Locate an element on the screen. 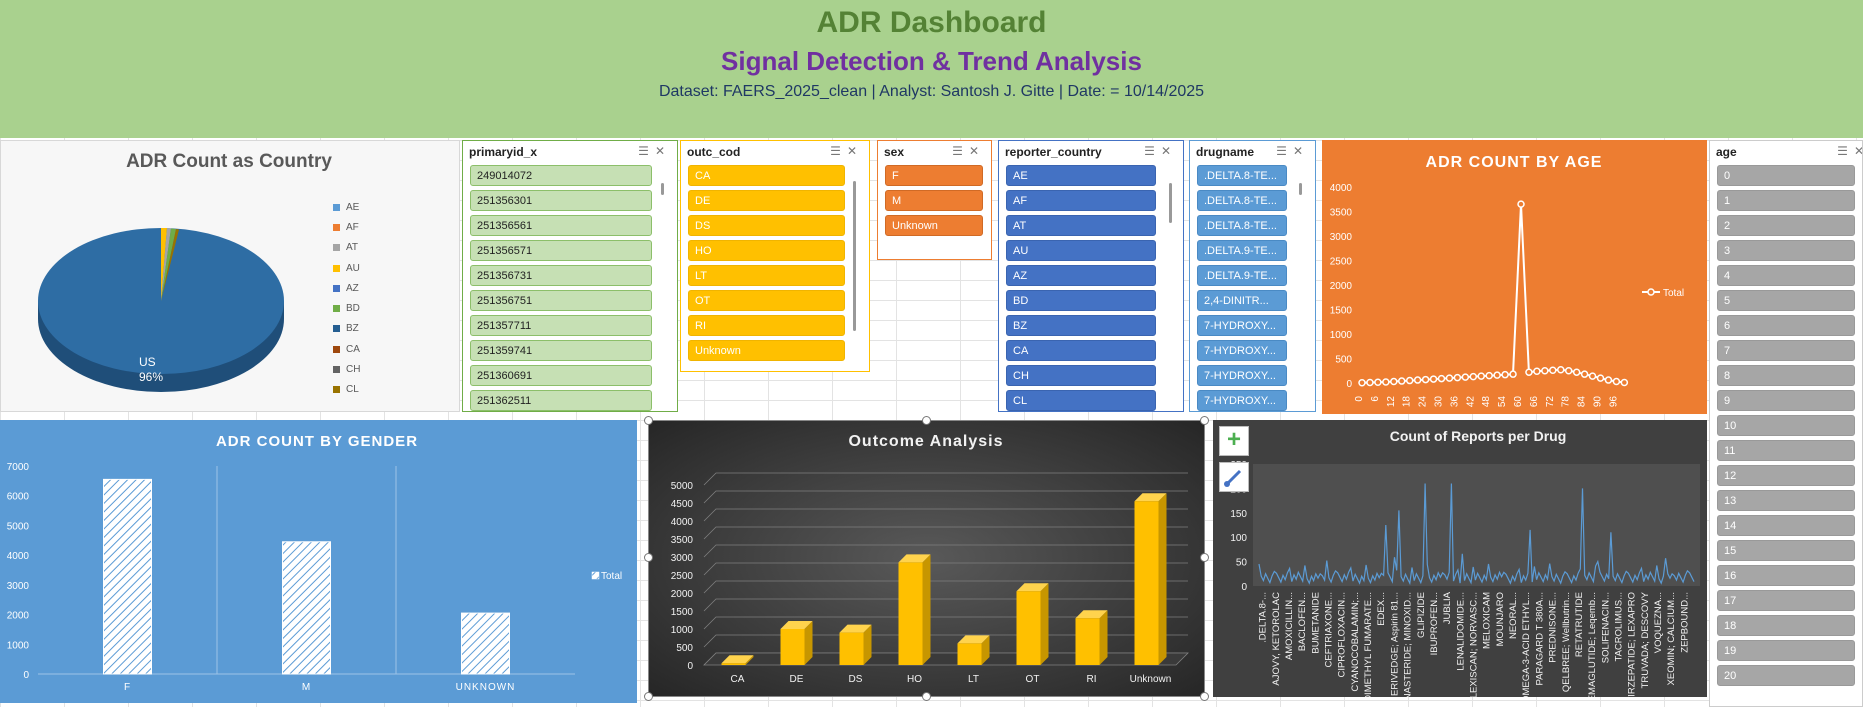  slicer-item: DS is located at coordinates (766, 225).